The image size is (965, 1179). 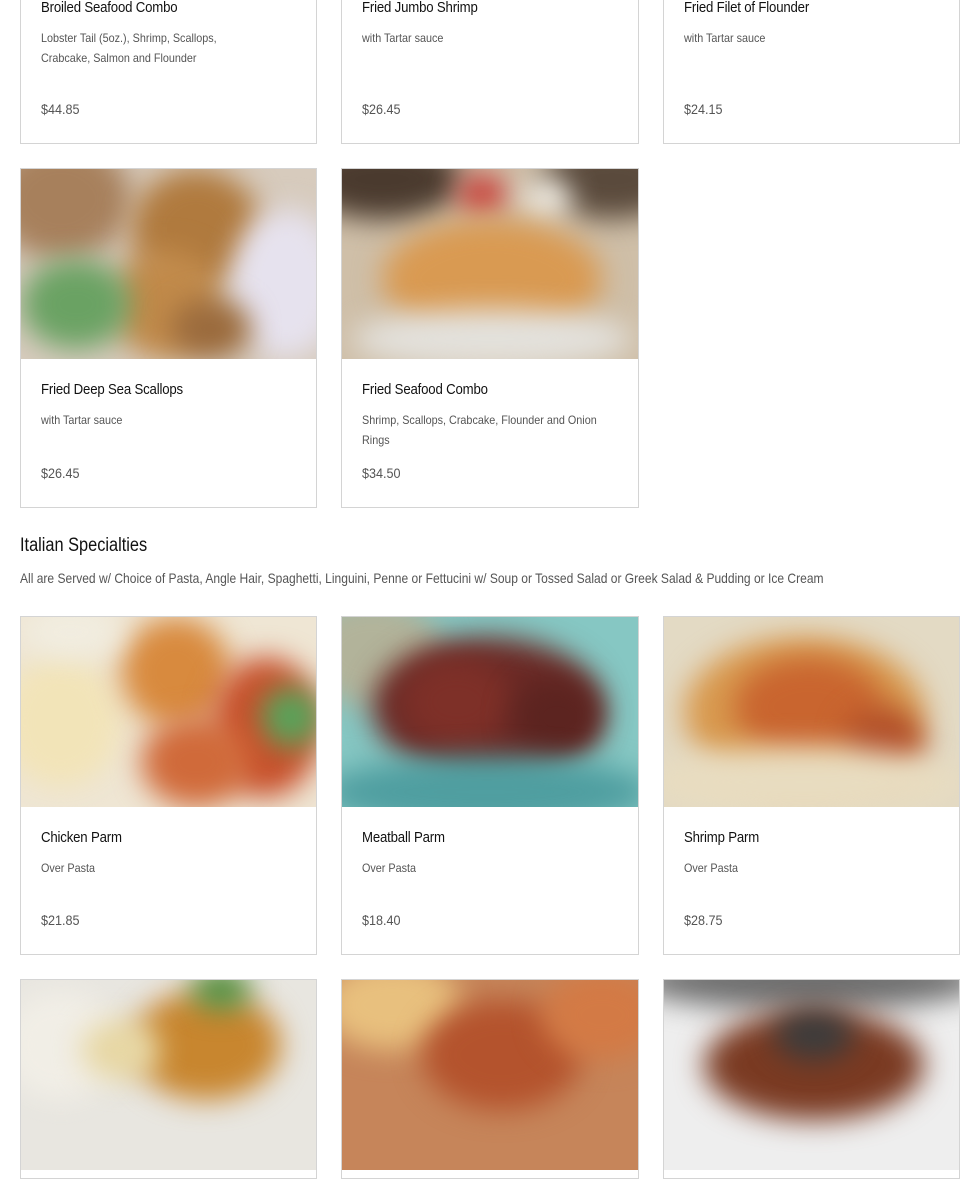 What do you see at coordinates (60, 920) in the screenshot?
I see `menu-item-price: $21.85` at bounding box center [60, 920].